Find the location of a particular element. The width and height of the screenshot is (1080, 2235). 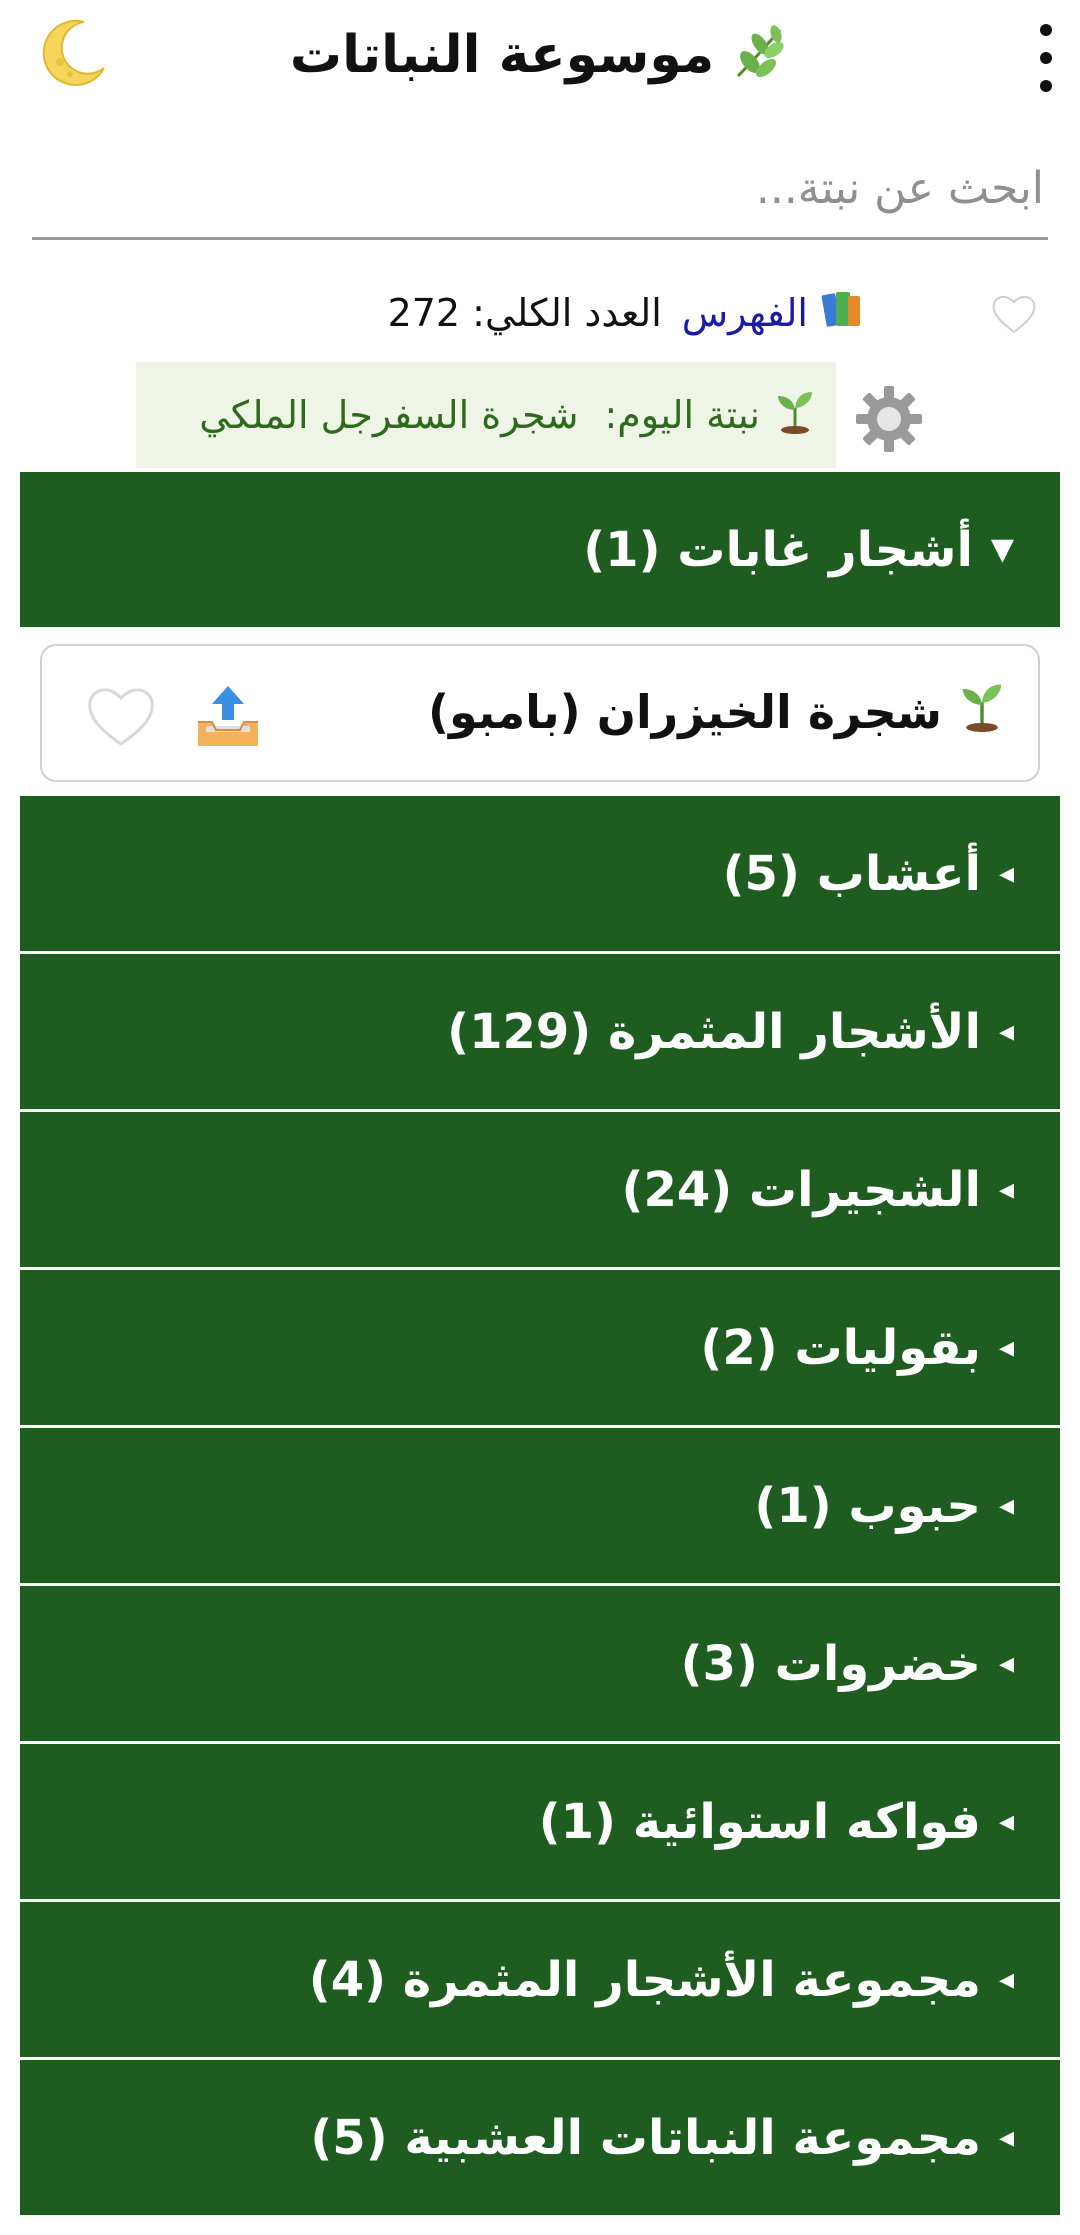

category-header-shrubs: ◂ الشجيرات (24) is located at coordinates (540, 1191).